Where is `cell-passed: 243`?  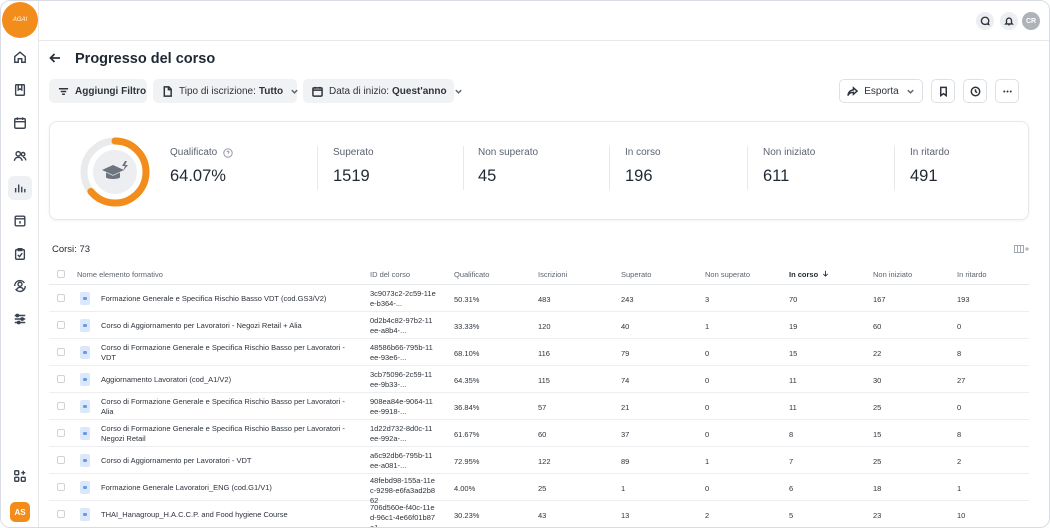 cell-passed: 243 is located at coordinates (627, 299).